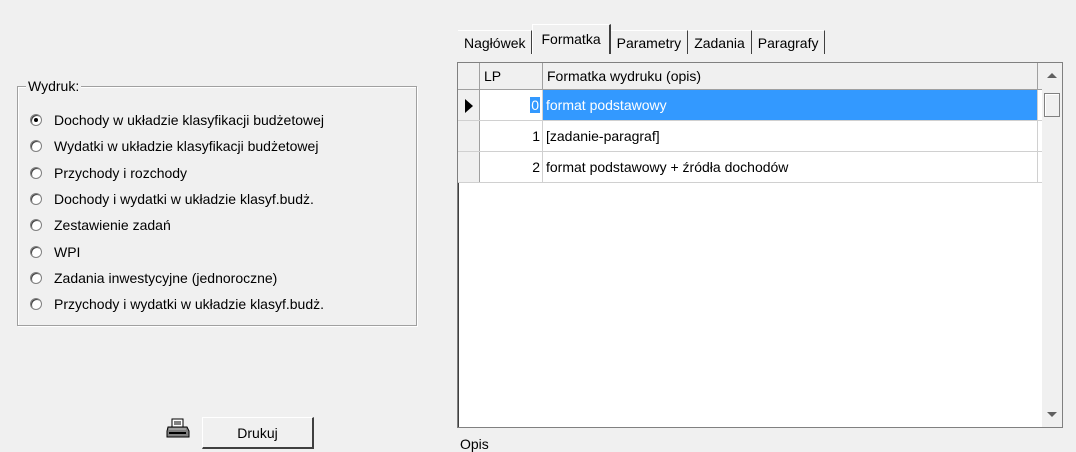 The width and height of the screenshot is (1076, 452). I want to click on cell-desc: [zadanie-paragraf], so click(790, 136).